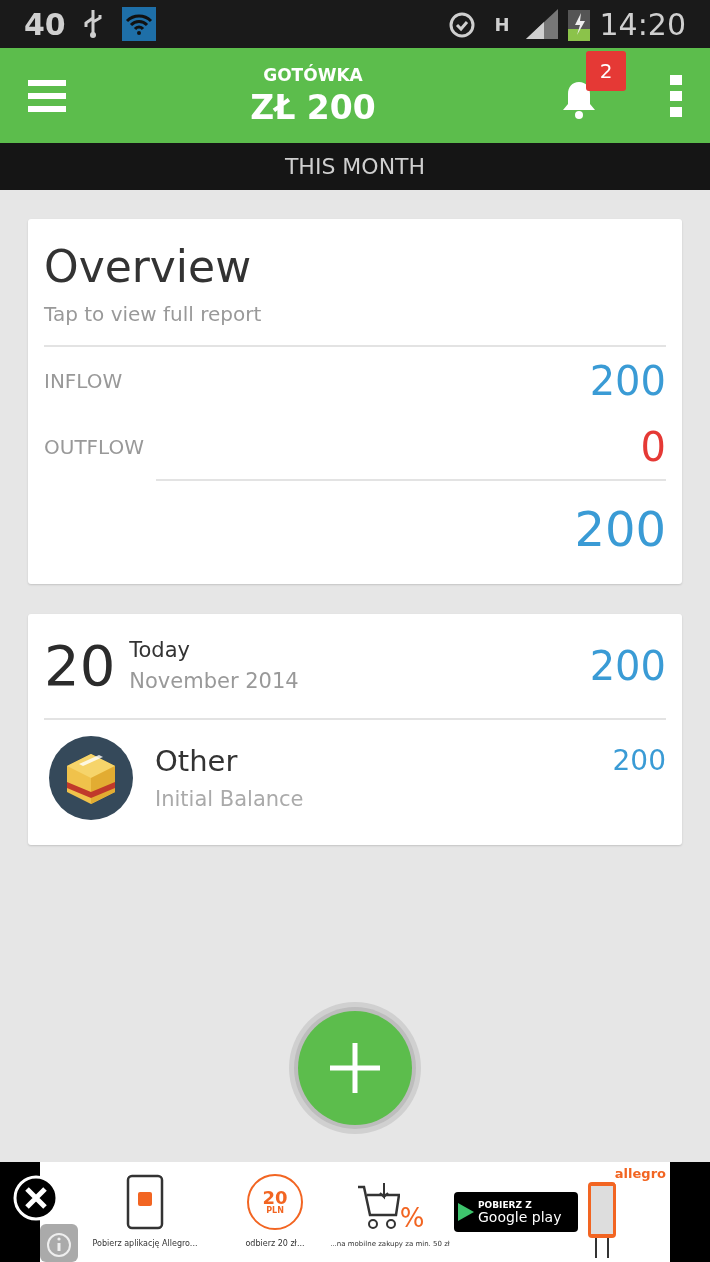 This screenshot has width=710, height=1262. I want to click on day-total: 200, so click(627, 666).